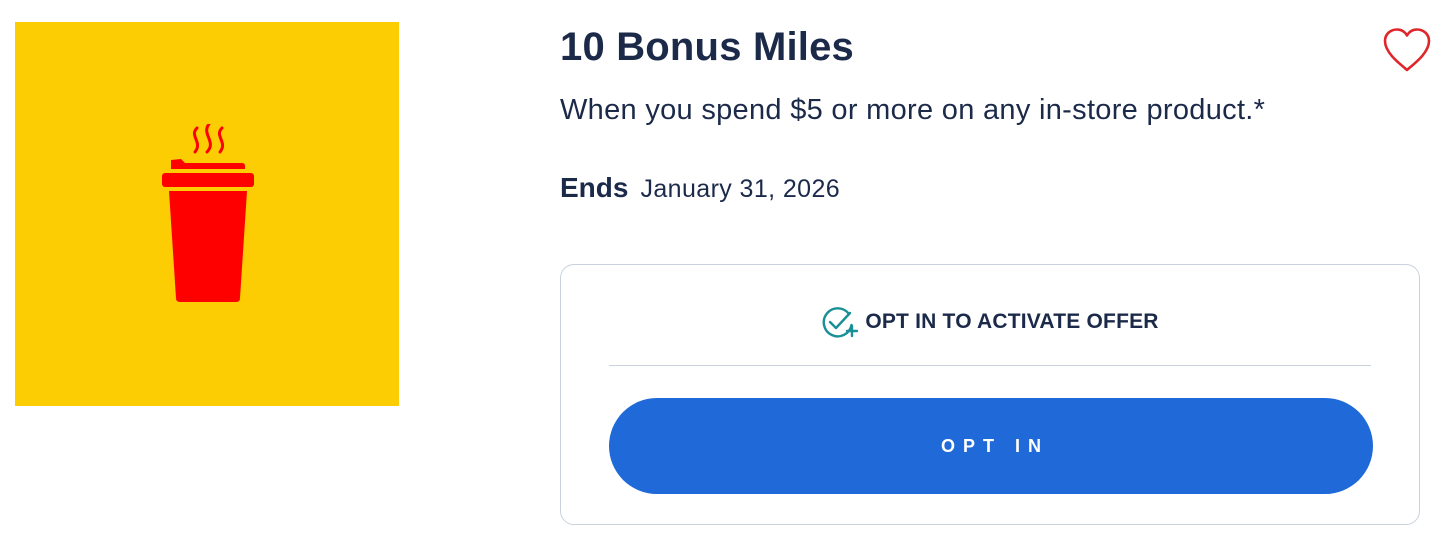 This screenshot has width=1446, height=546. I want to click on favorite-button, so click(1407, 50).